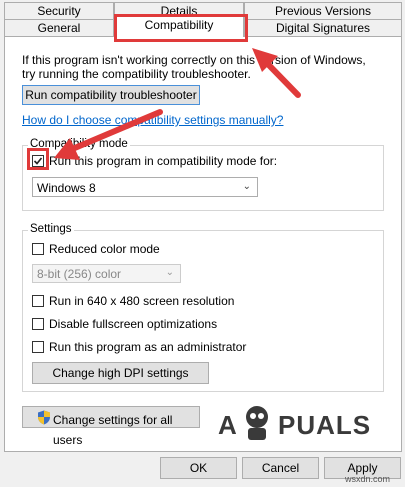  Describe the element at coordinates (38, 347) in the screenshot. I see `admin-checkbox` at that location.